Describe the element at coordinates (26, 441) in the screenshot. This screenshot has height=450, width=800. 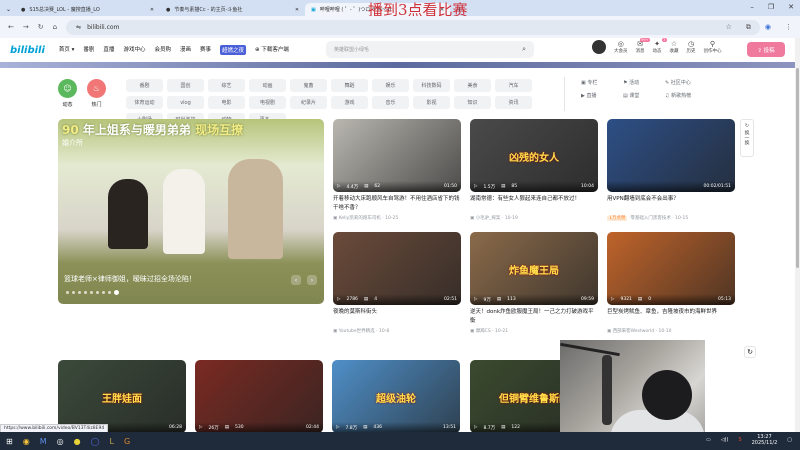
I see `chrome-icon: ◉` at that location.